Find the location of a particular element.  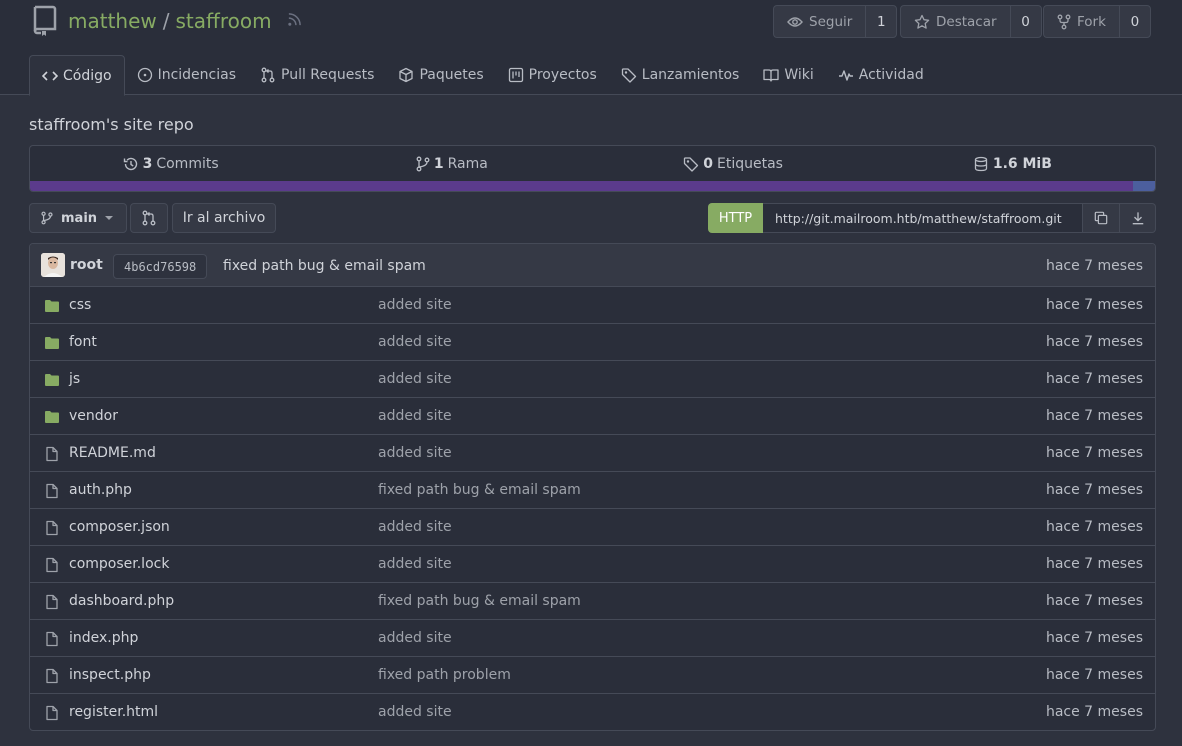

eye-icon is located at coordinates (795, 21).